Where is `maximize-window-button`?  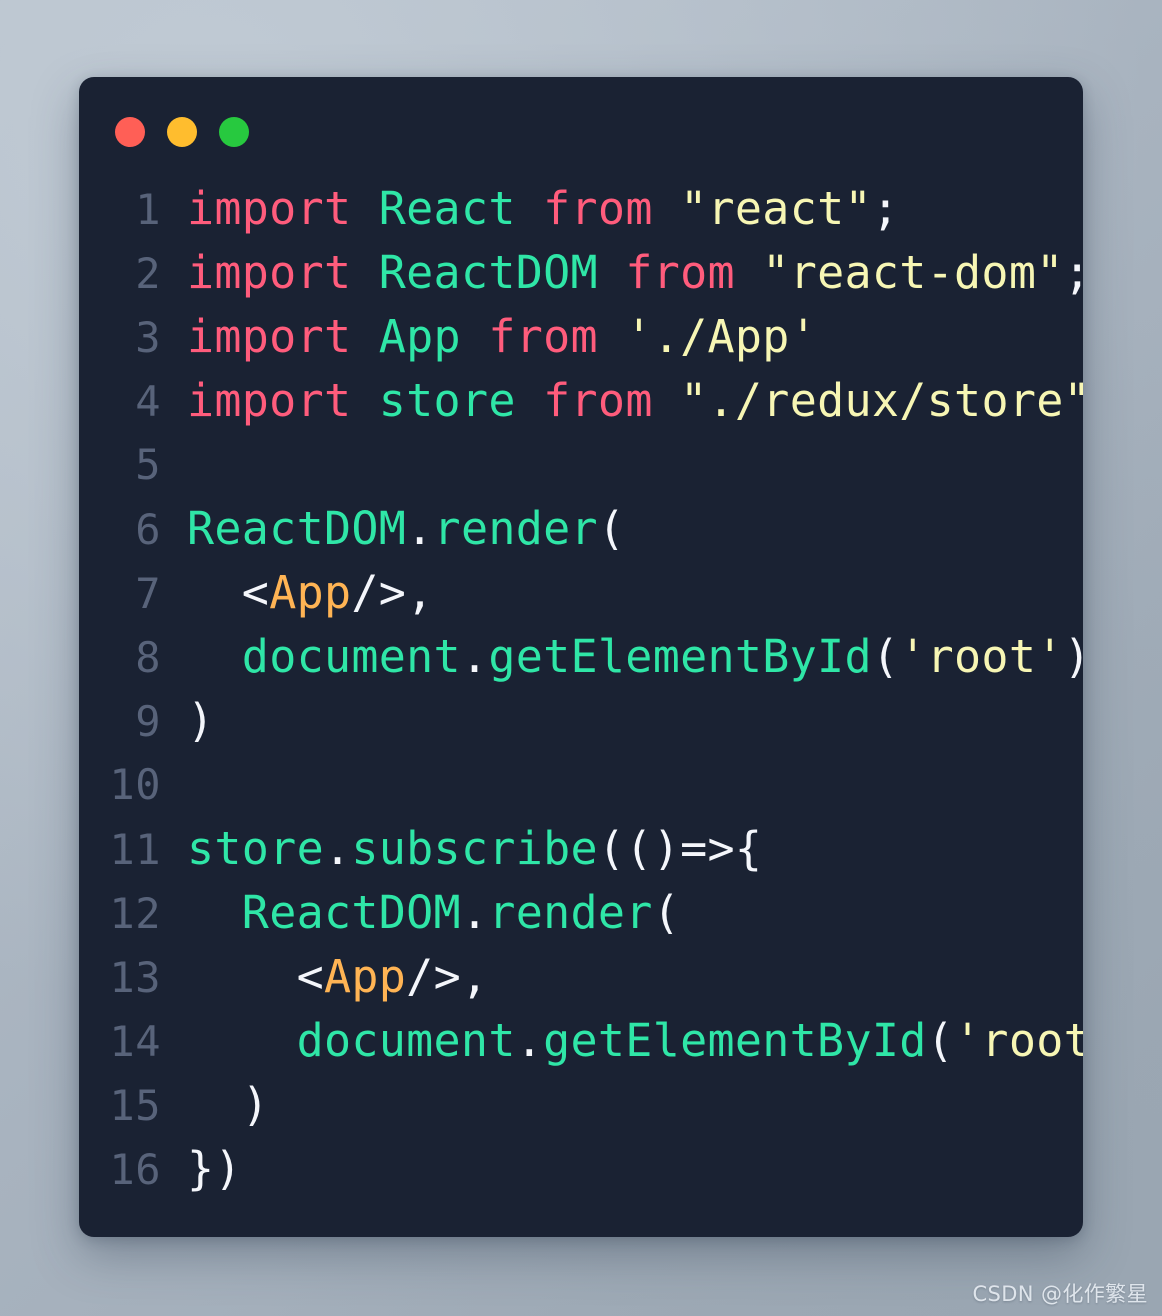 maximize-window-button is located at coordinates (234, 132).